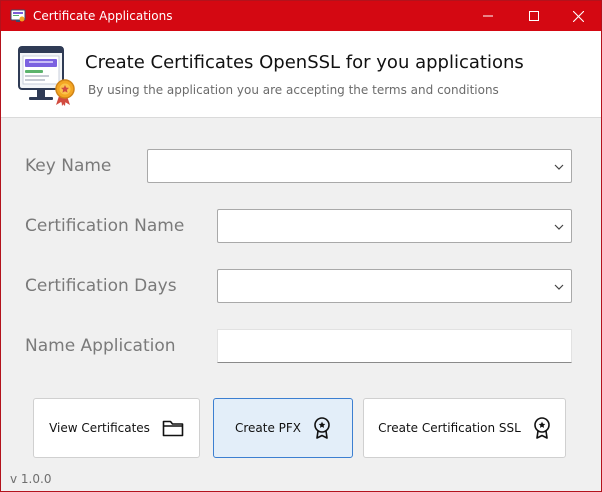  I want to click on close-icon, so click(578, 16).